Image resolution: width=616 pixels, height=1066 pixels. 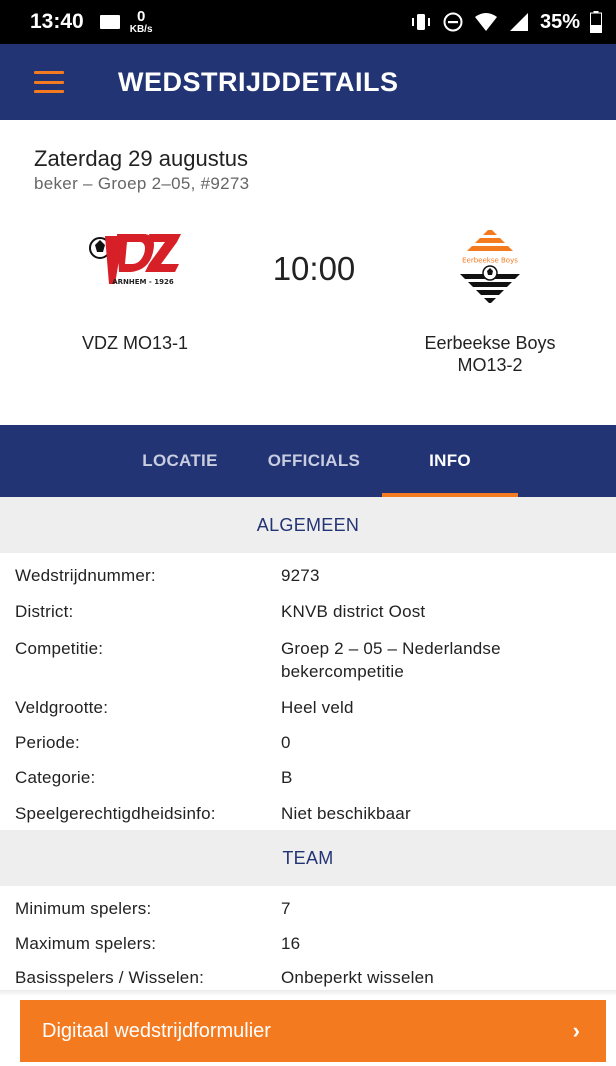 What do you see at coordinates (450, 461) in the screenshot?
I see `tab-info: INFO` at bounding box center [450, 461].